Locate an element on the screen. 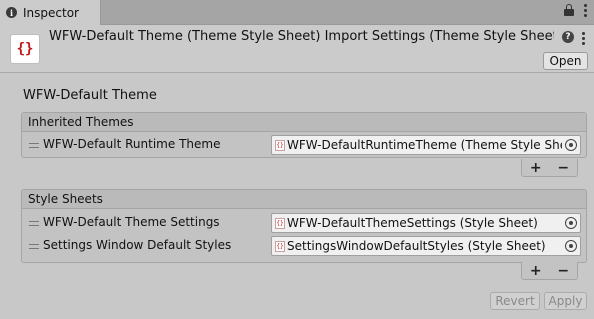 Image resolution: width=594 pixels, height=319 pixels. inherited-themes-add-remove: + − is located at coordinates (549, 168).